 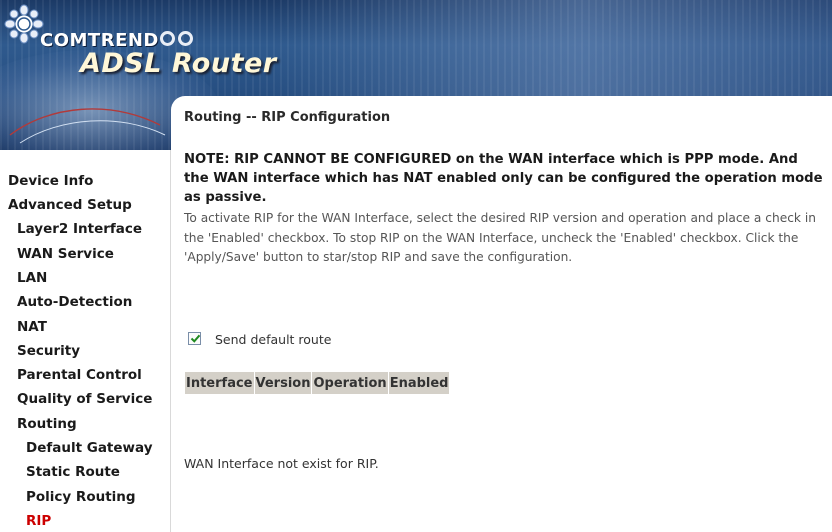 I want to click on decorative-swirl, so click(x=87, y=126).